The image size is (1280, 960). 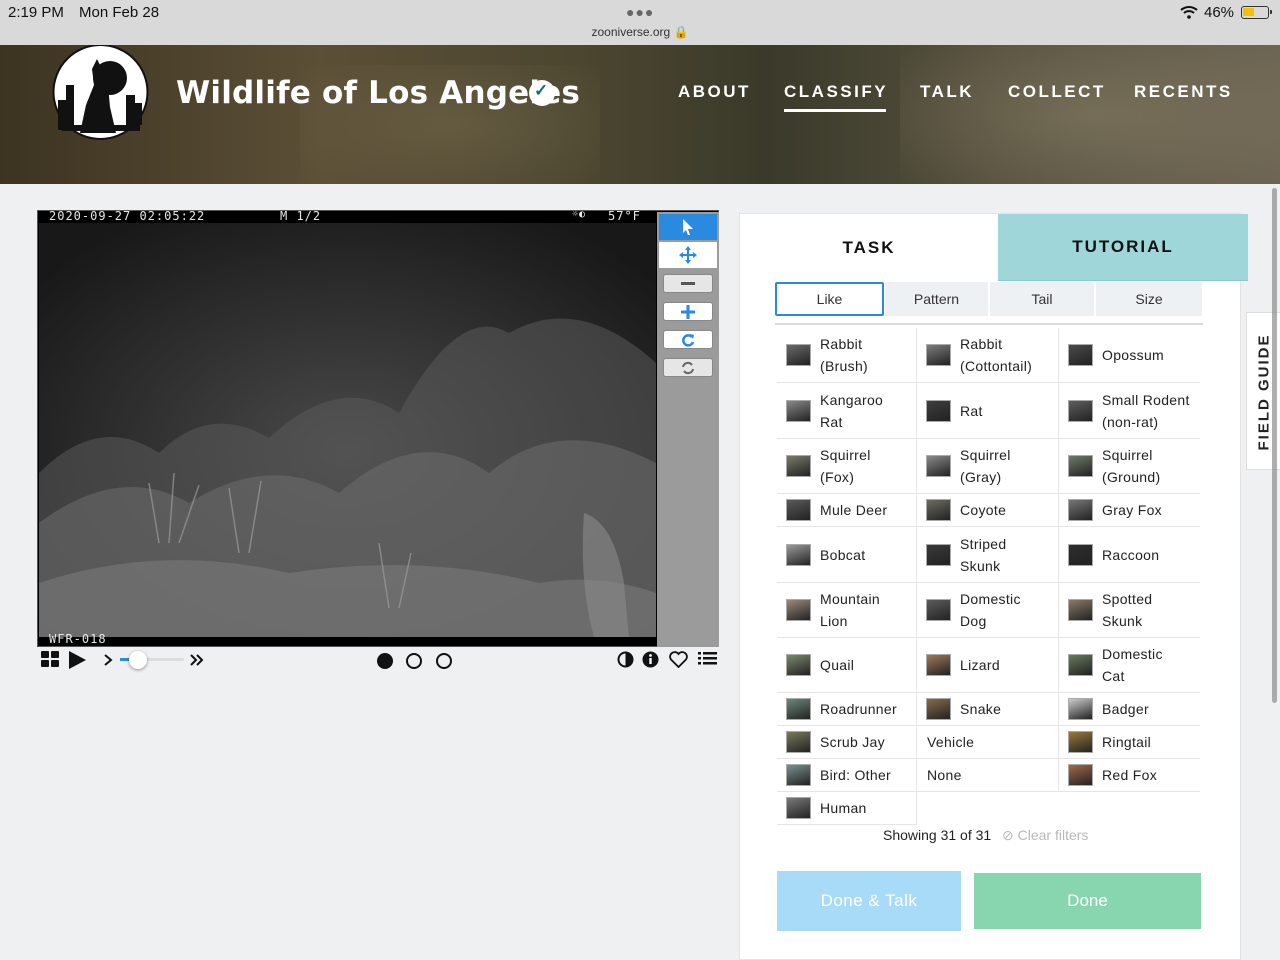 I want to click on zoom-out-icon, so click(x=688, y=283).